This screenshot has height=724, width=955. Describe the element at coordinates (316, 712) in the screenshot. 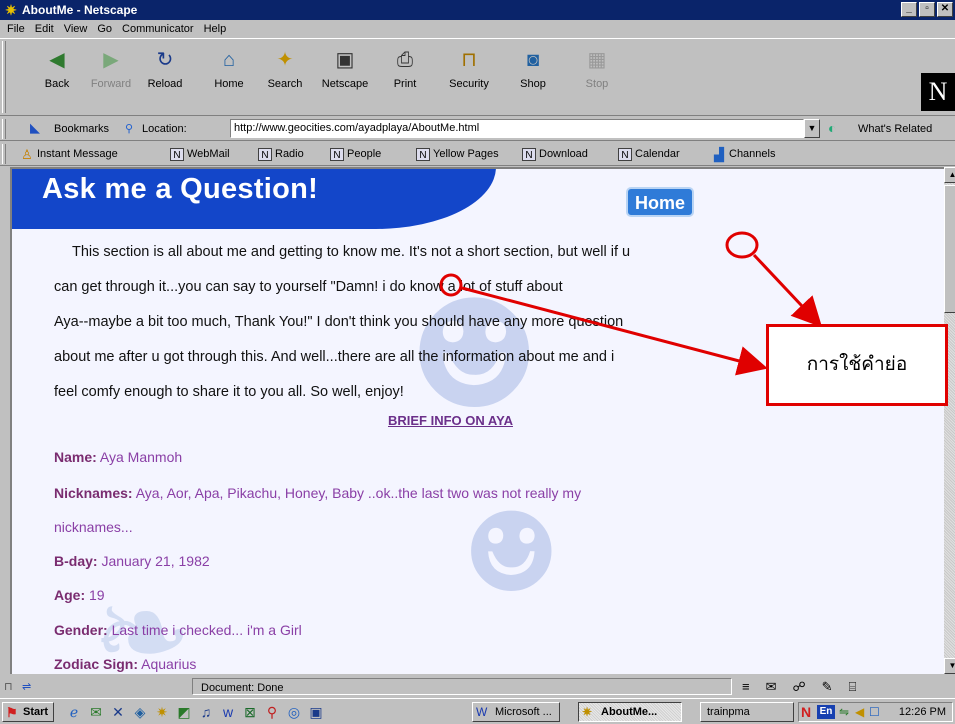

I see `show-desktop-icon: ▣` at that location.